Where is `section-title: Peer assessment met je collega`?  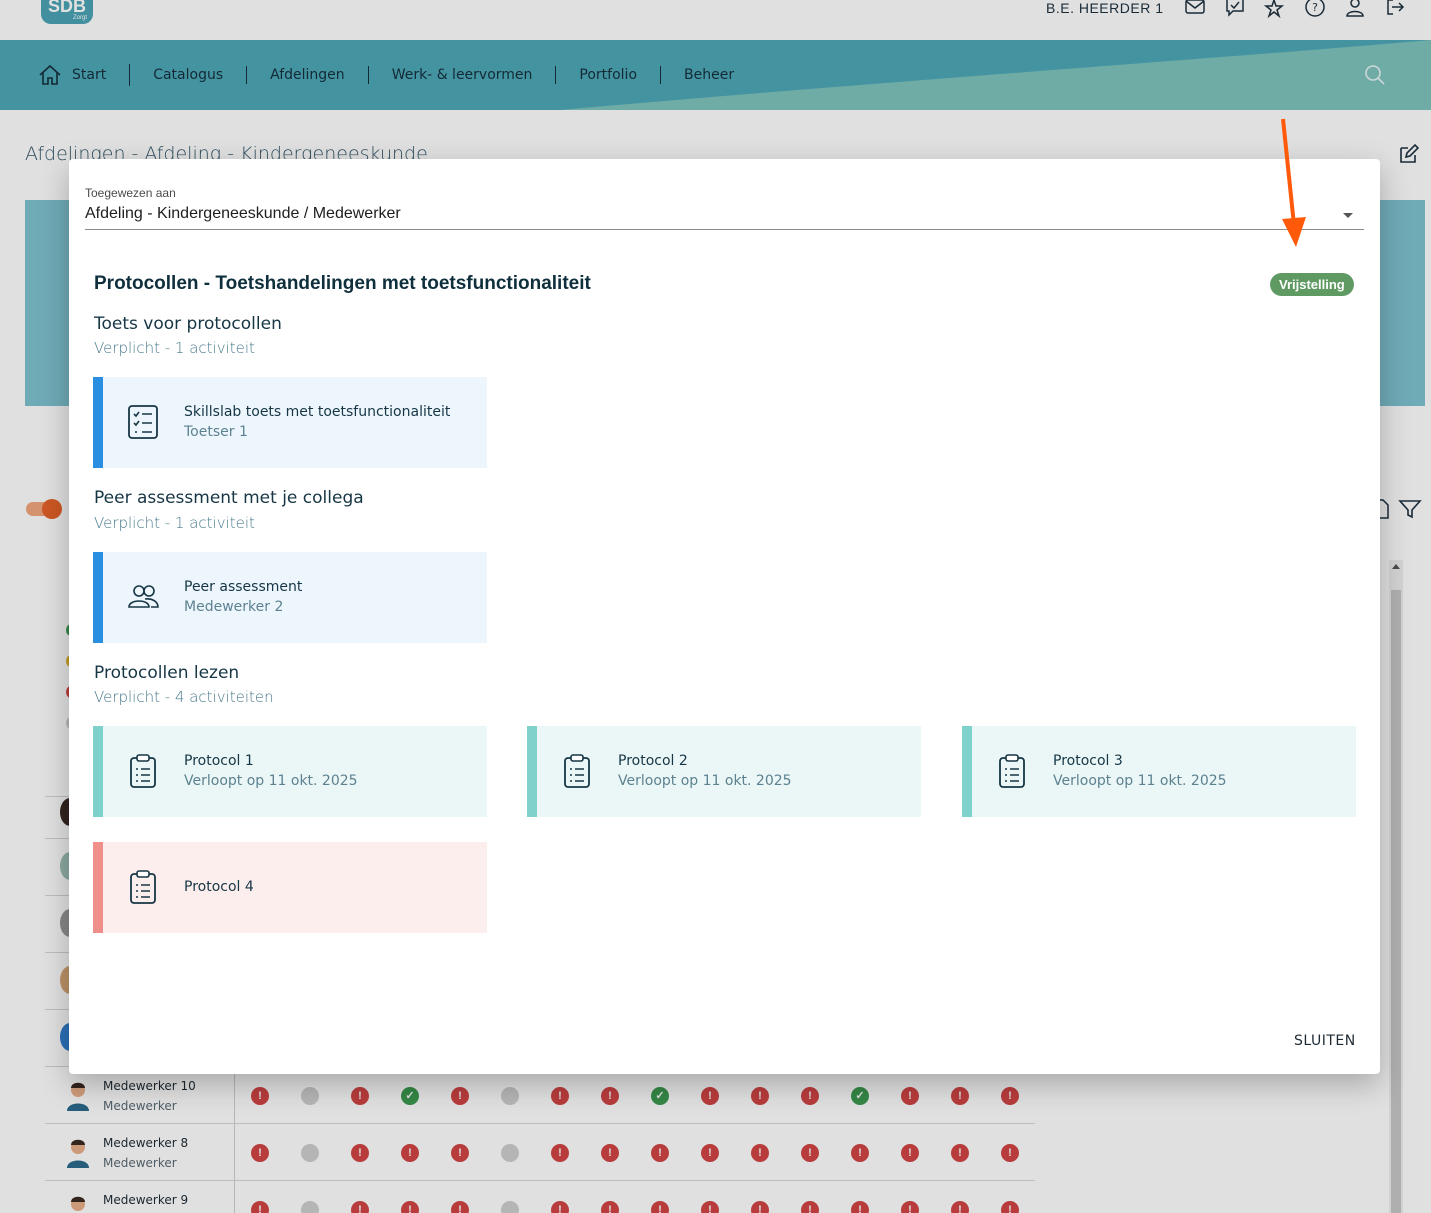
section-title: Peer assessment met je collega is located at coordinates (229, 498).